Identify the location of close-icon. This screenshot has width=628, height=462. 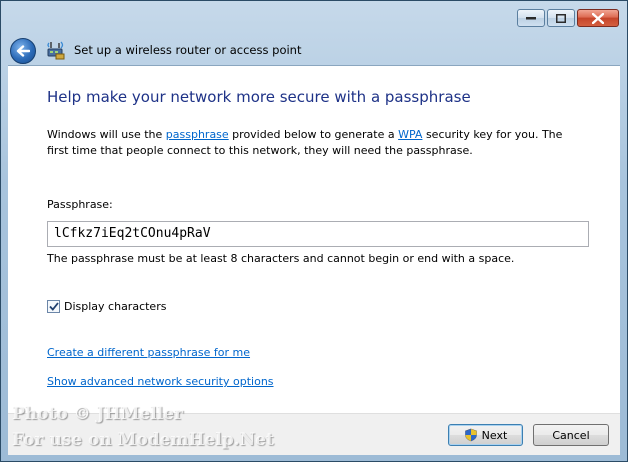
(598, 18).